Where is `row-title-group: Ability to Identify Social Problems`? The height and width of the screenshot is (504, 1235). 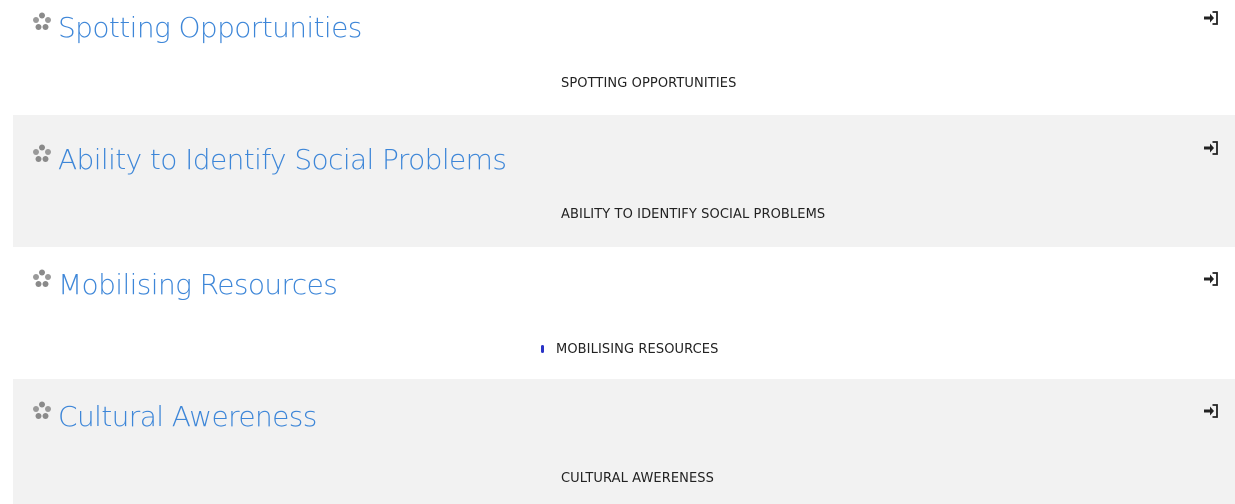 row-title-group: Ability to Identify Social Problems is located at coordinates (269, 160).